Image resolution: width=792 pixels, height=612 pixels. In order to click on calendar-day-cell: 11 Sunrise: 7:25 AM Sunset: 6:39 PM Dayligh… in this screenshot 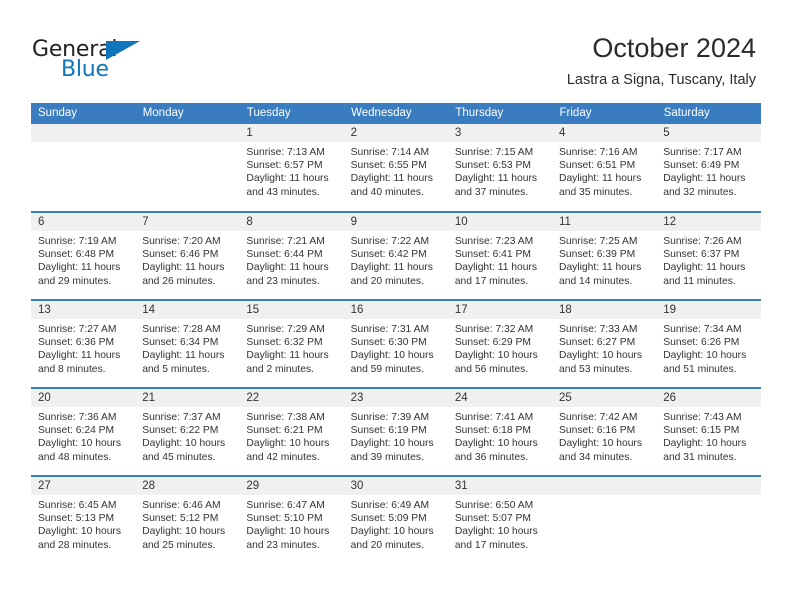, I will do `click(604, 255)`.